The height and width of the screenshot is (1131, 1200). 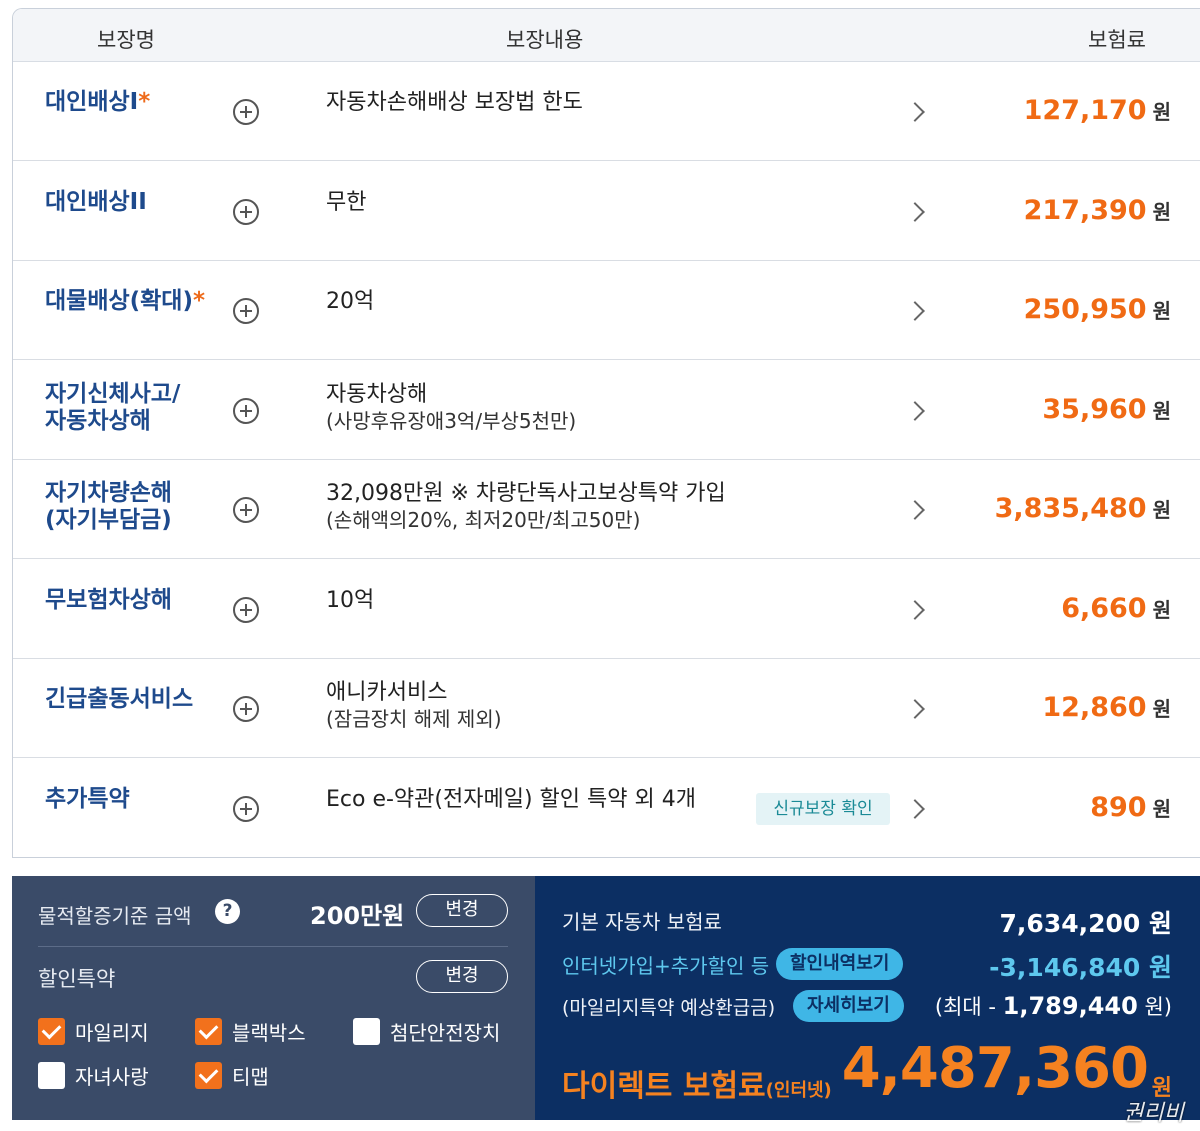 I want to click on coverage-name: 무보험차상해, so click(x=108, y=599).